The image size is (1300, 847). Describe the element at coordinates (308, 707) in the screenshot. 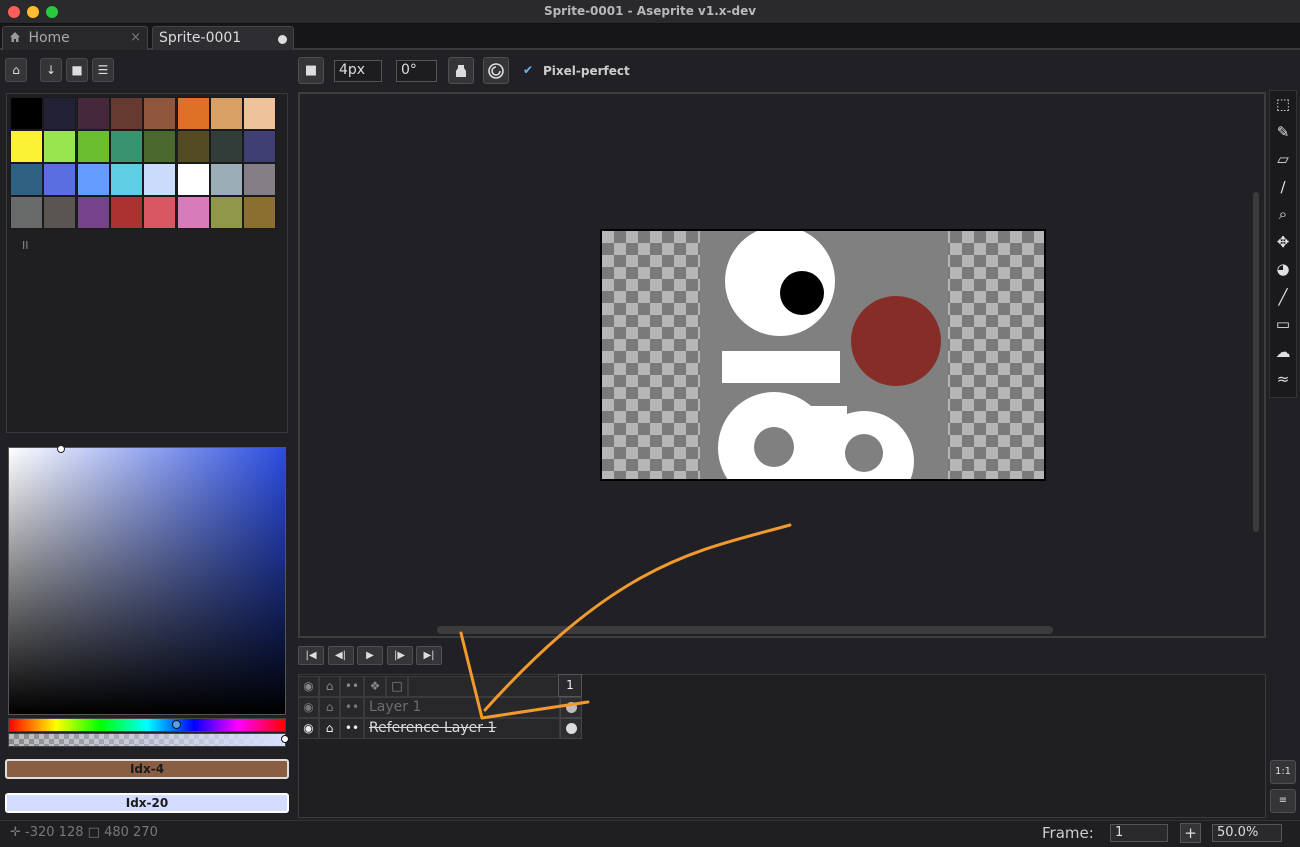

I see `layer1-visibility-icon: ◉` at that location.